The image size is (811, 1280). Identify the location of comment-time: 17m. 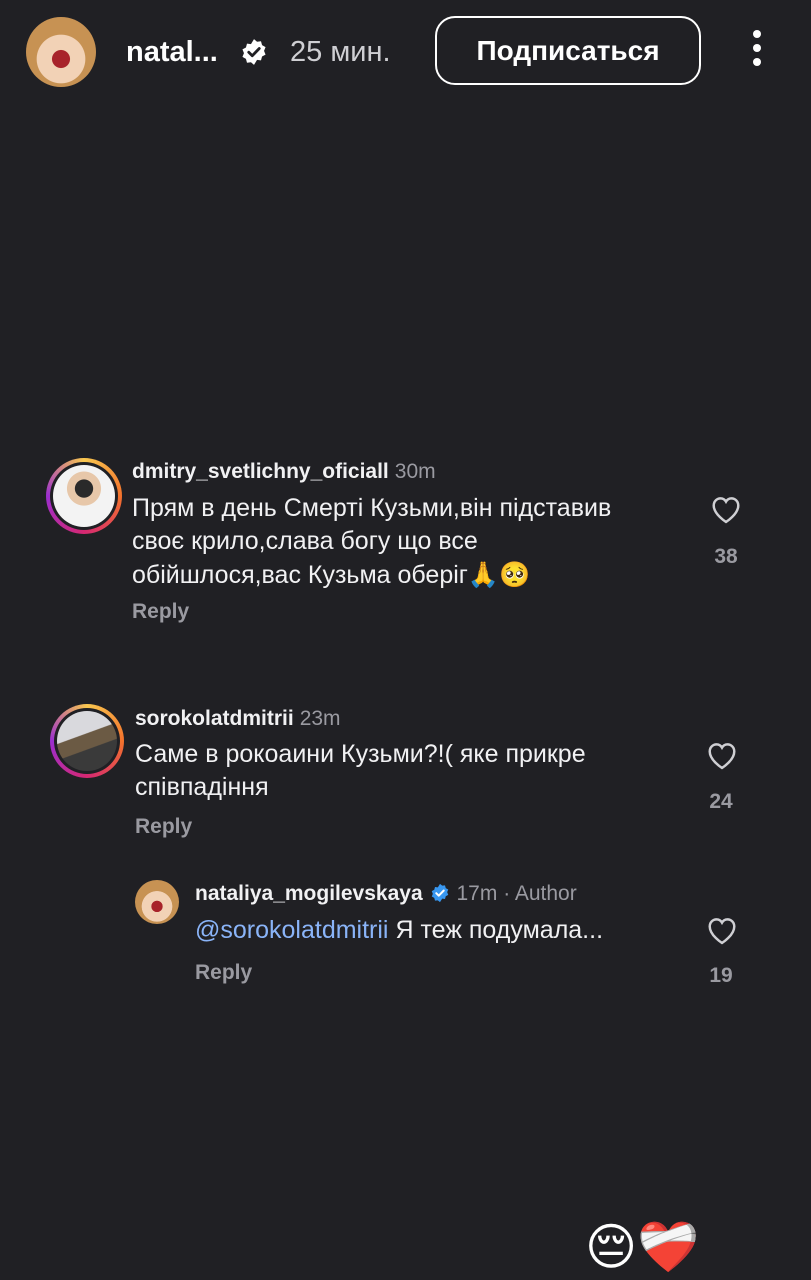
(477, 893).